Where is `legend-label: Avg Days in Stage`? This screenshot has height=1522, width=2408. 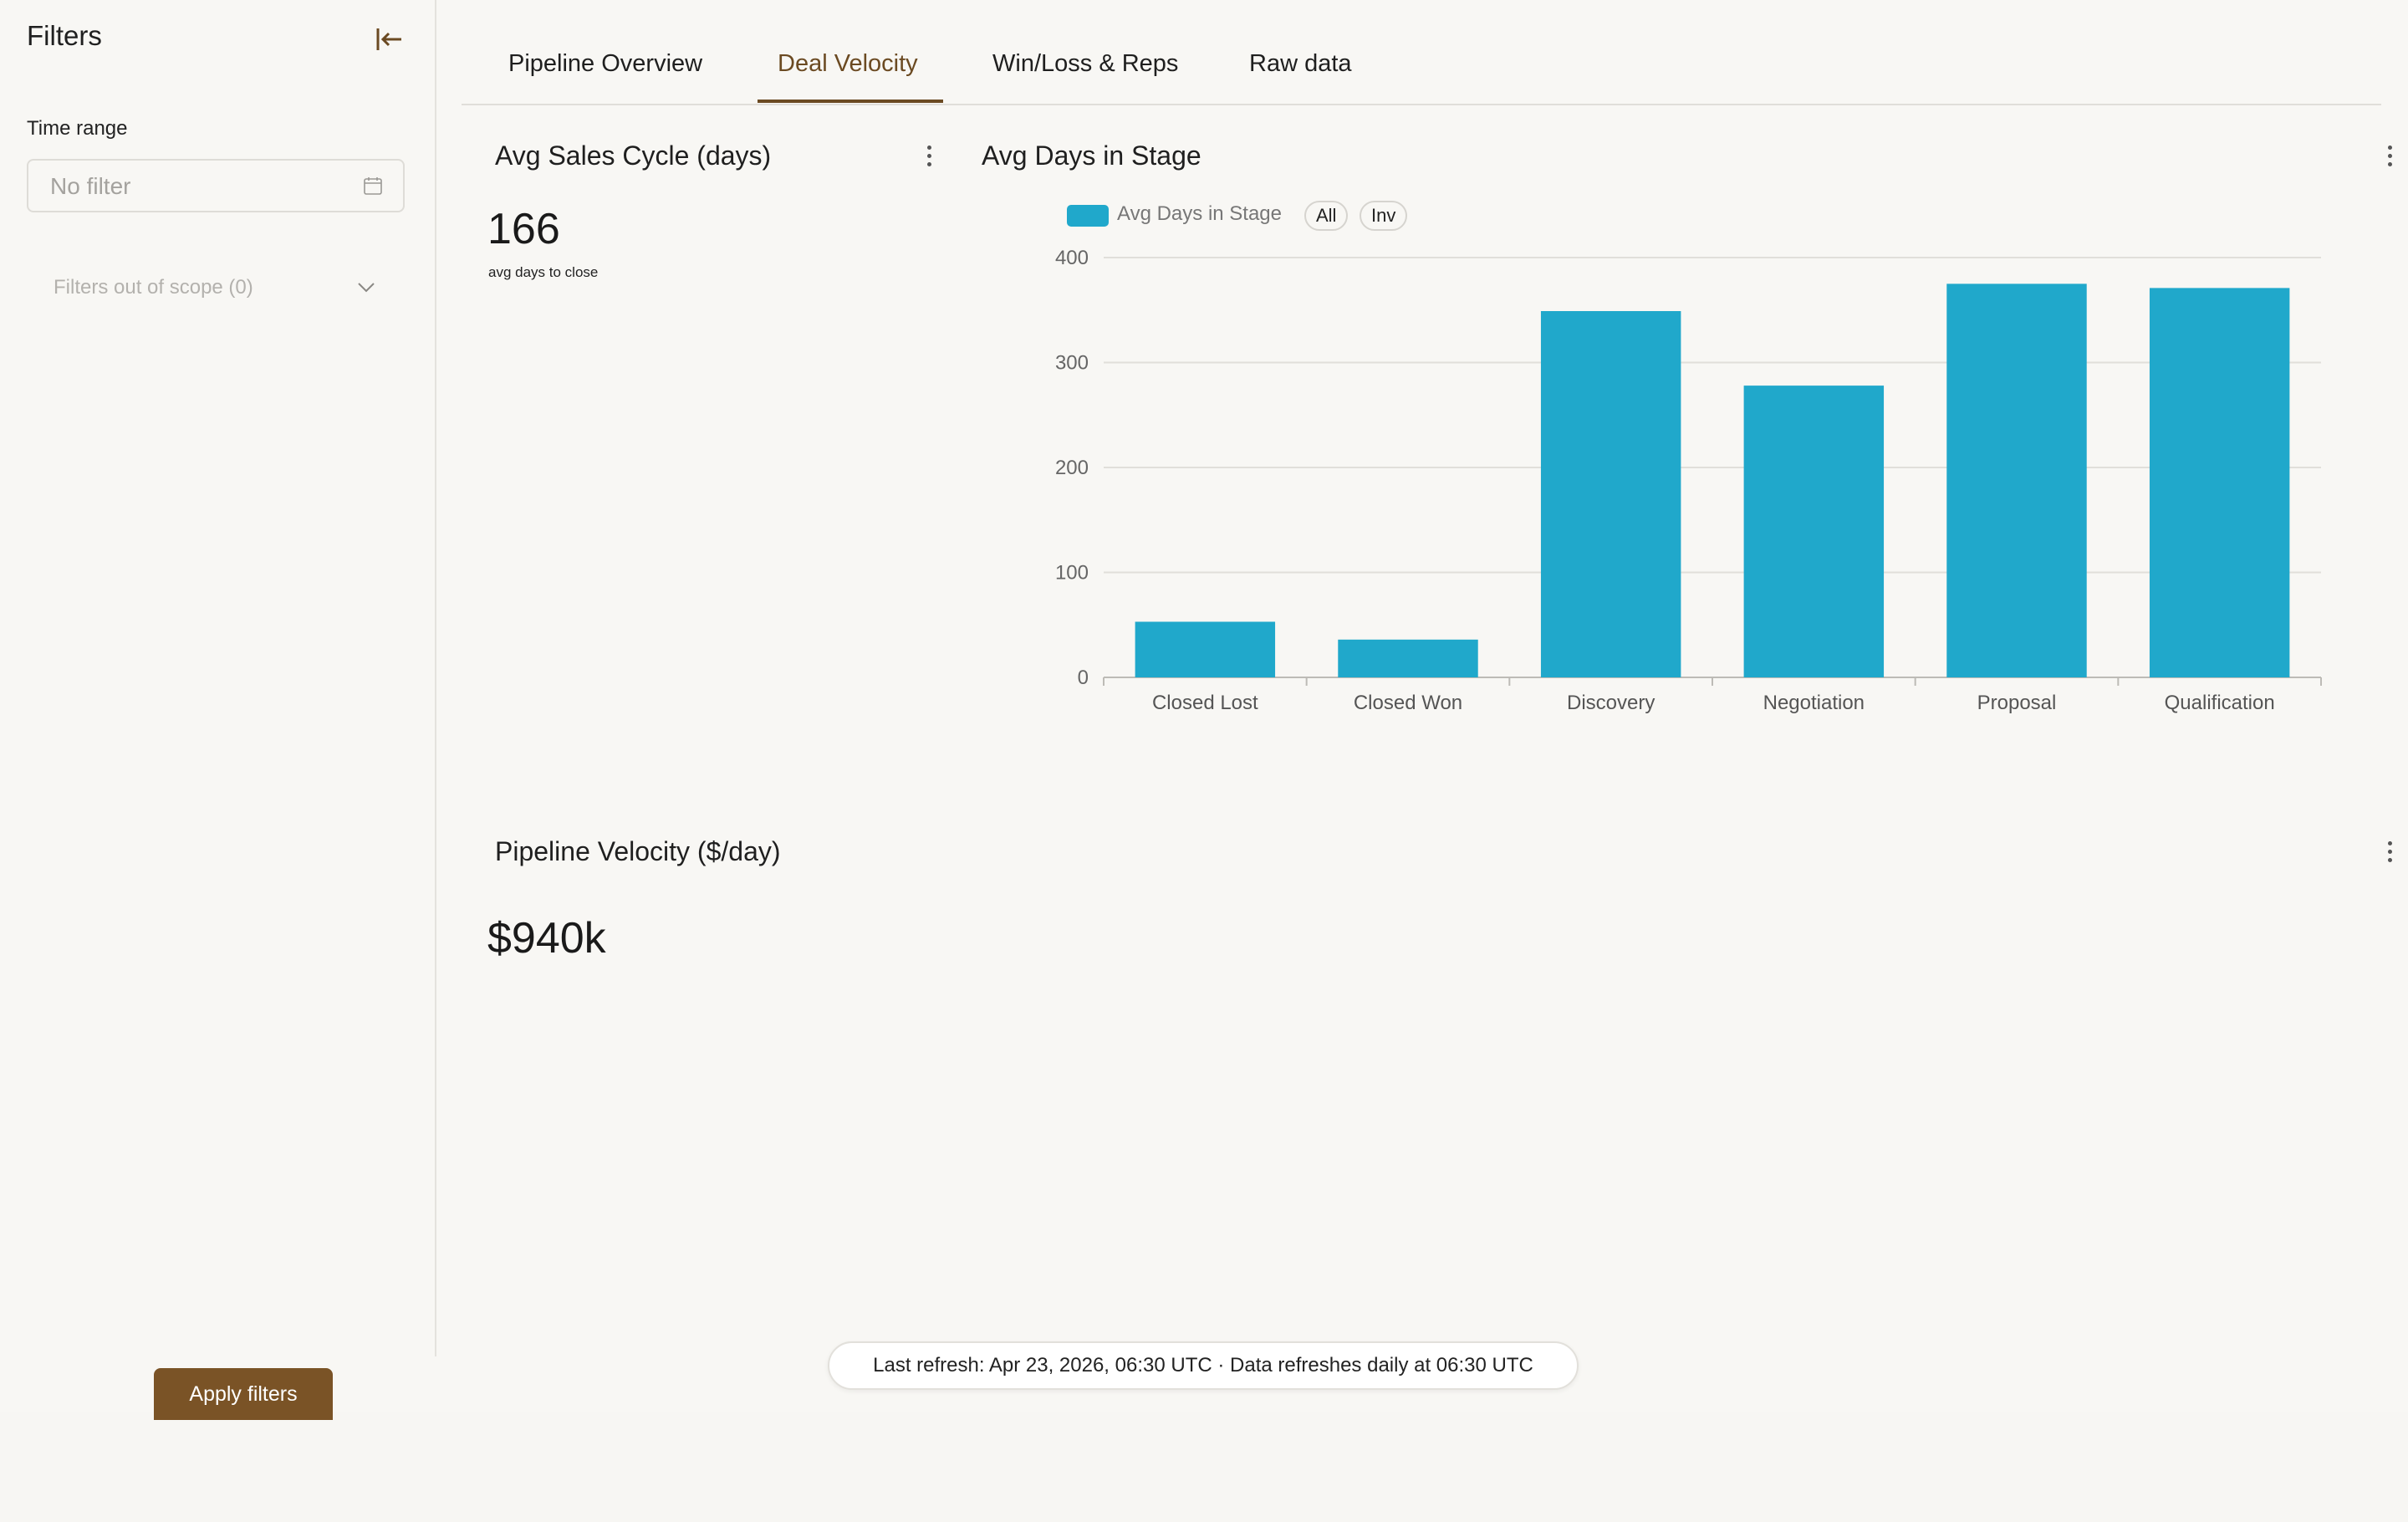 legend-label: Avg Days in Stage is located at coordinates (1199, 214).